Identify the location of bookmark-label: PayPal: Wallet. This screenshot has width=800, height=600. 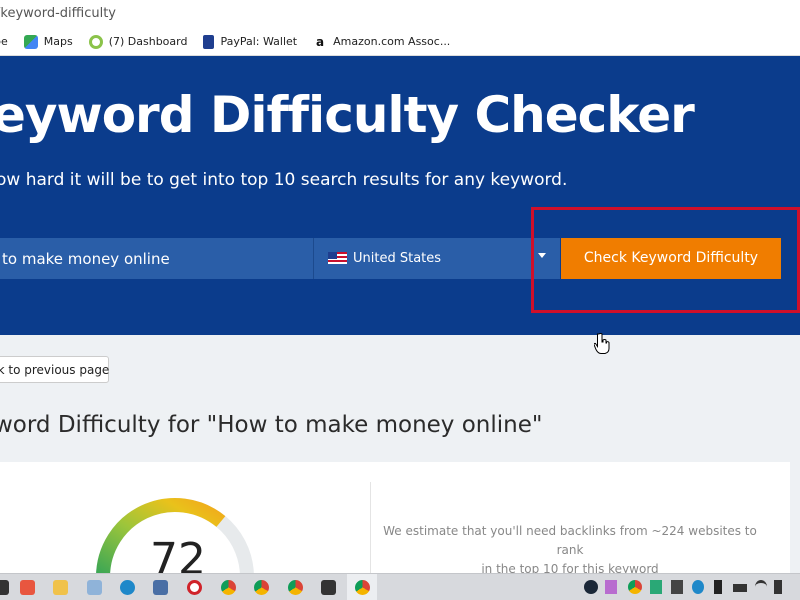
(259, 41).